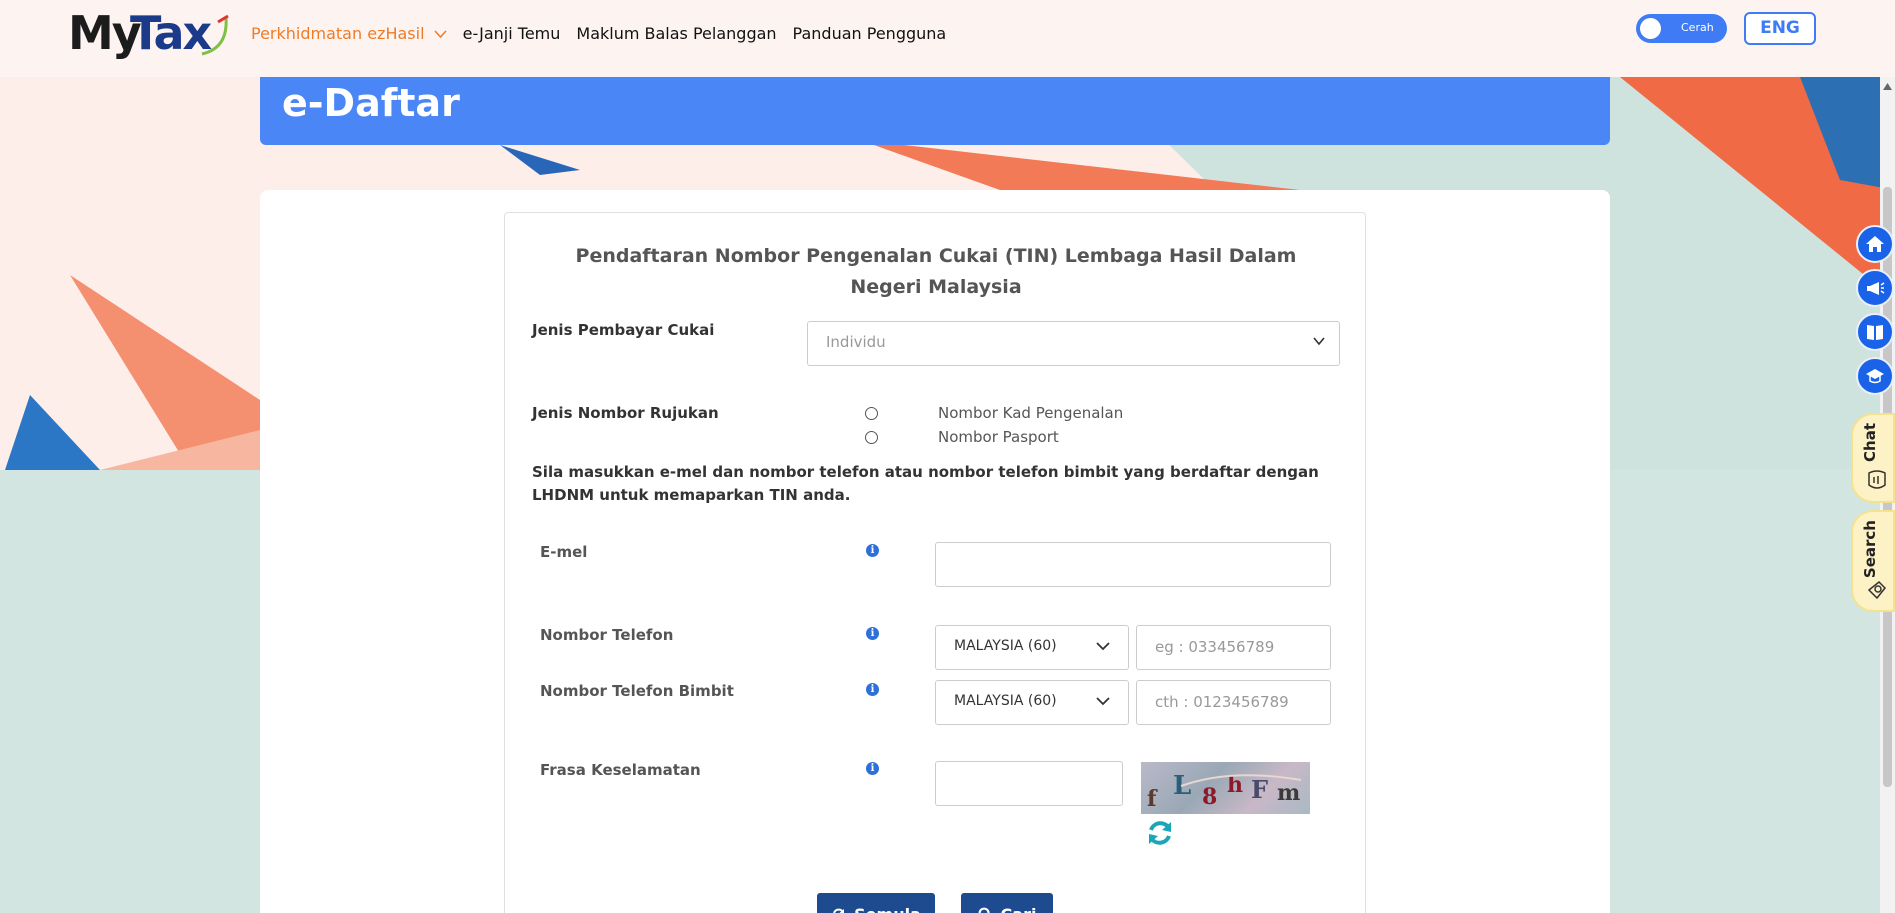 The height and width of the screenshot is (913, 1895). What do you see at coordinates (371, 103) in the screenshot?
I see `page-title: e-Daftar` at bounding box center [371, 103].